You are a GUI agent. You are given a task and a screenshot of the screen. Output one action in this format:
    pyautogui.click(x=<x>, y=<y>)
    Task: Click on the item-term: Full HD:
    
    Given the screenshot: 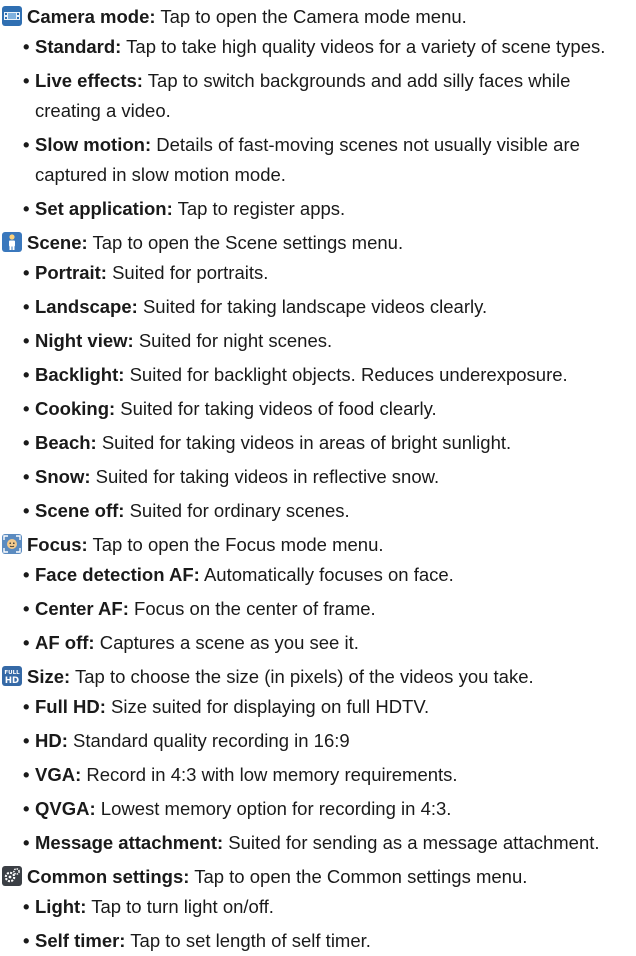 What is the action you would take?
    pyautogui.click(x=70, y=706)
    